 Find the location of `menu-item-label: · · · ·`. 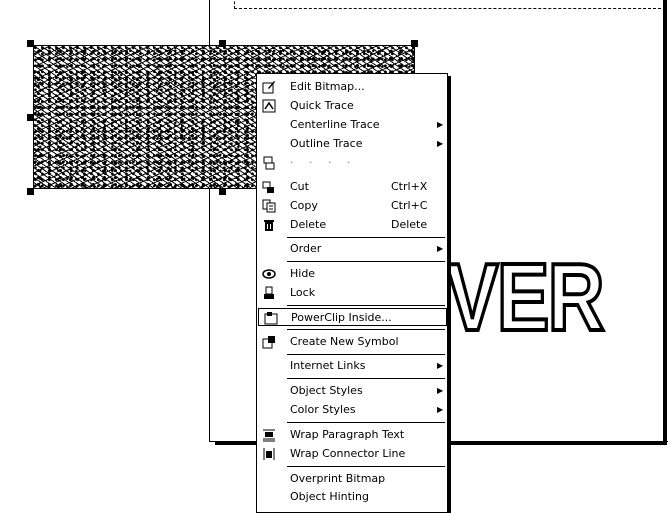

menu-item-label: · · · · is located at coordinates (323, 162).